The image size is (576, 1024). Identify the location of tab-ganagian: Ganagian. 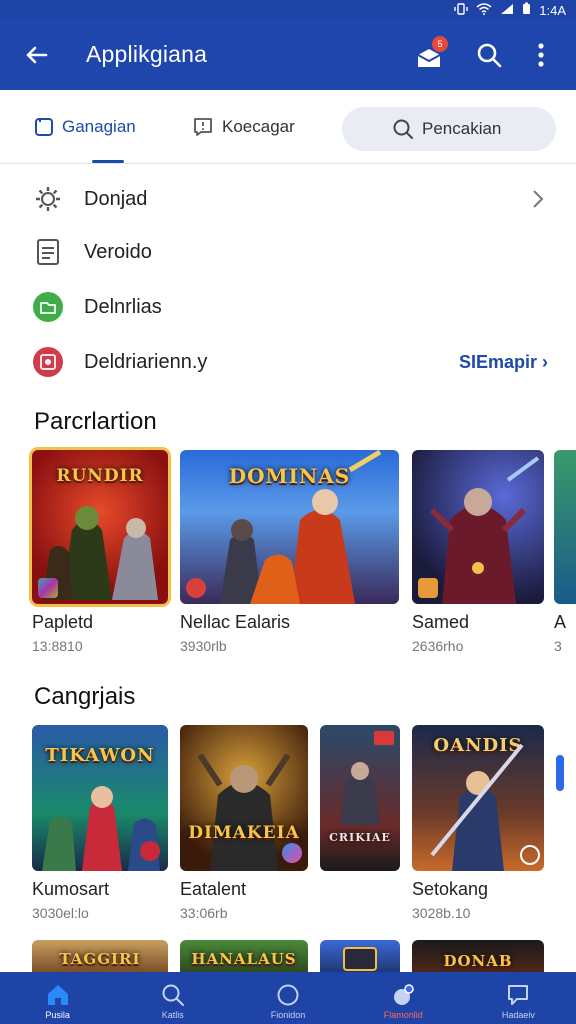
(85, 127).